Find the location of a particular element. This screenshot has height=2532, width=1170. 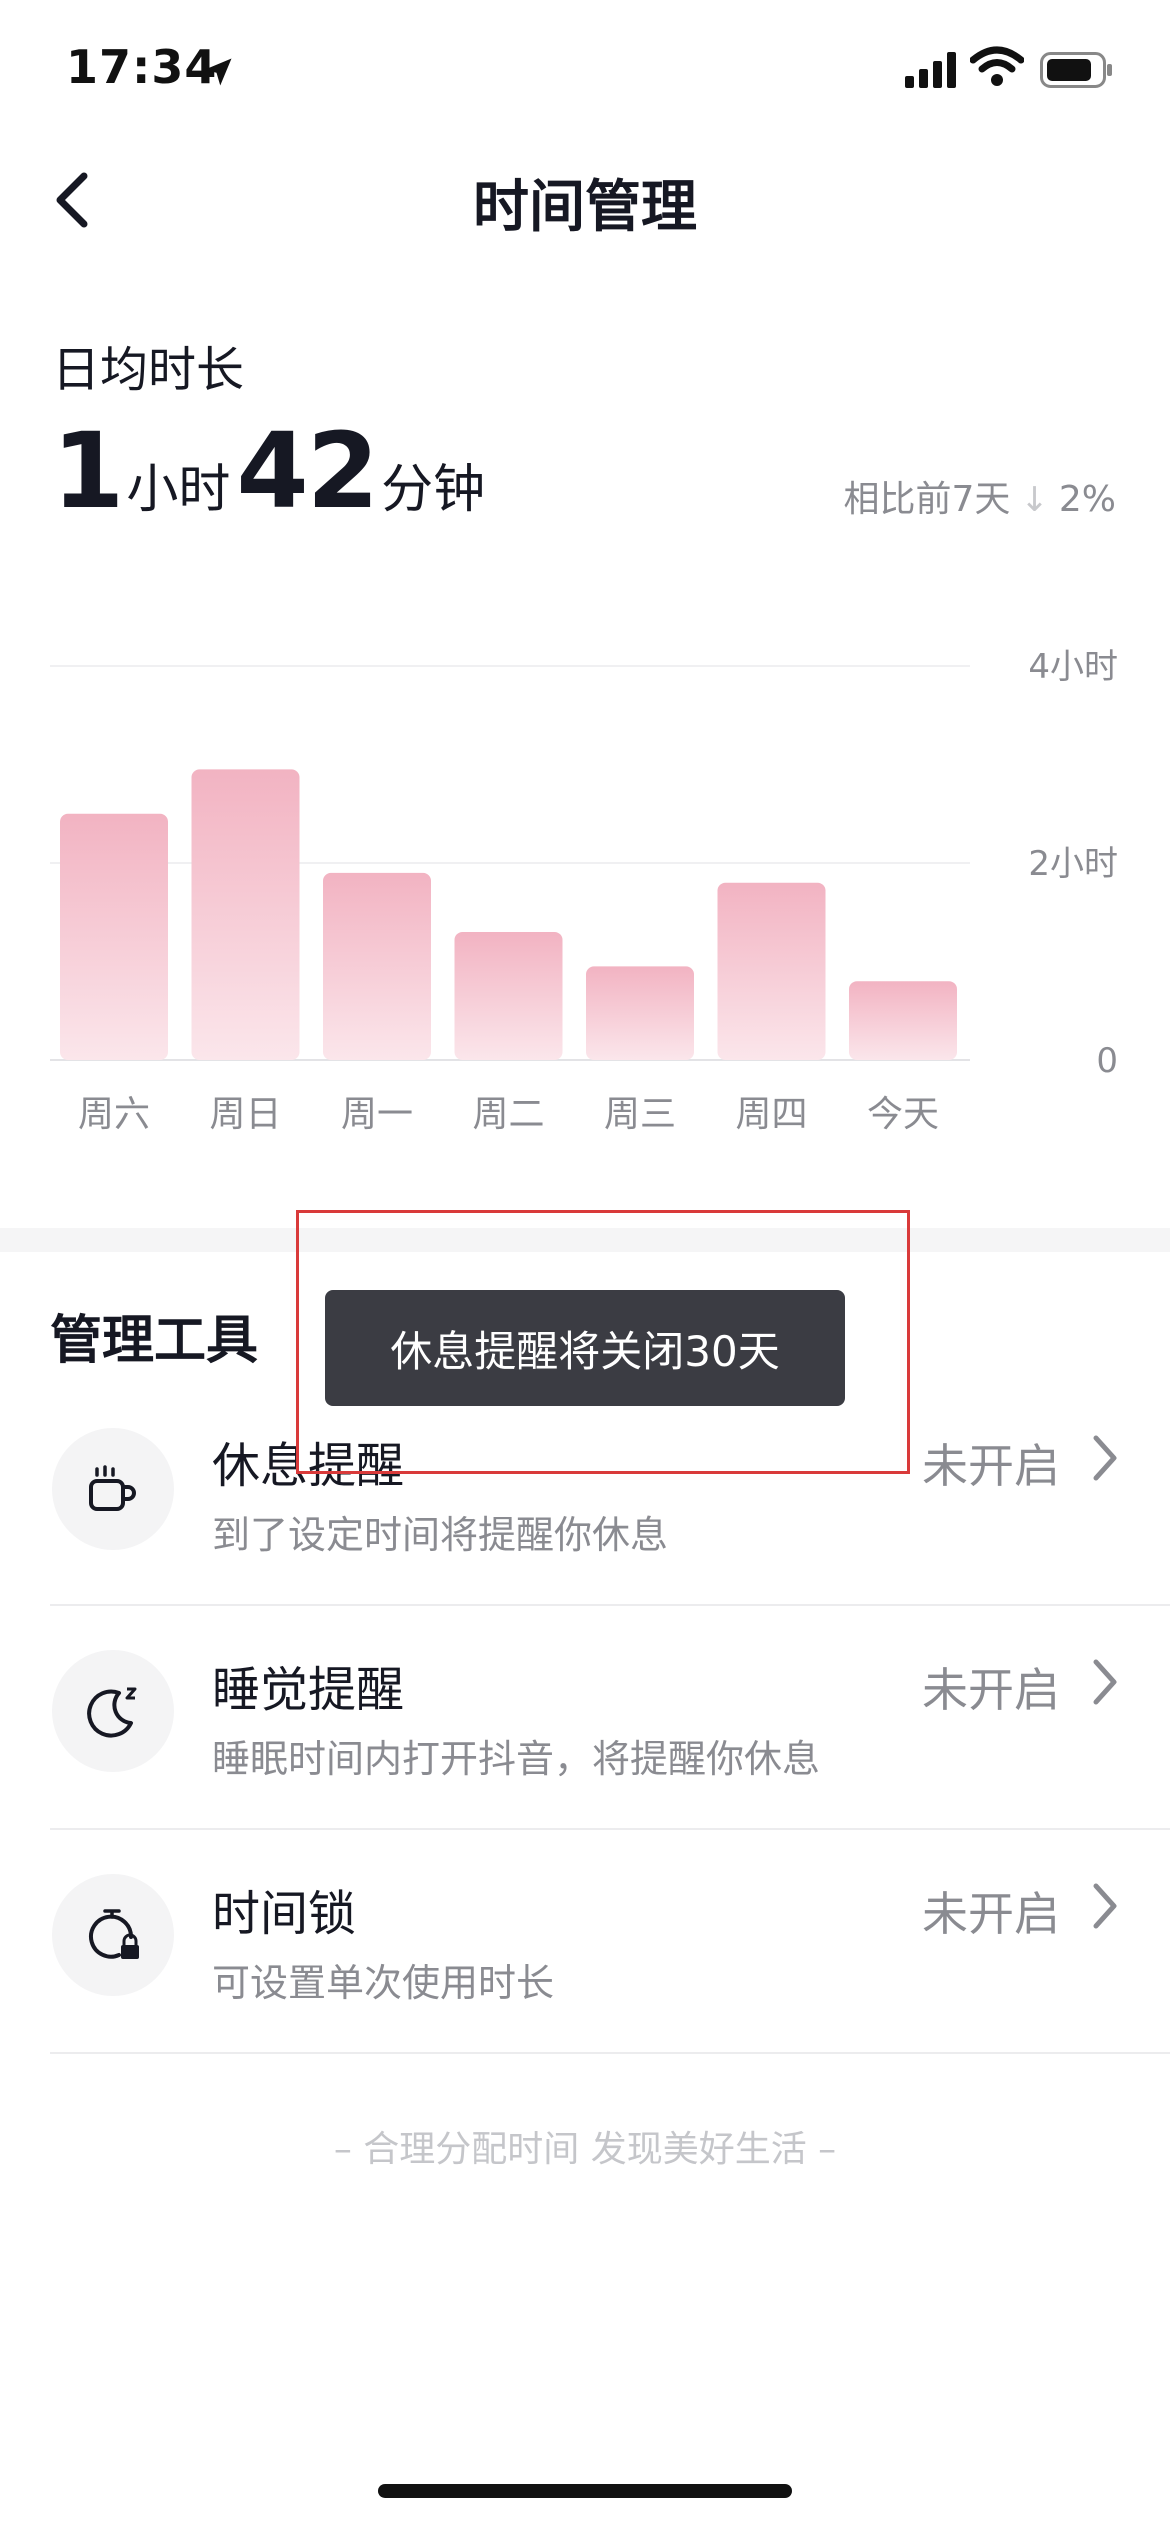

x-tick-label: 周六 is located at coordinates (114, 1114).